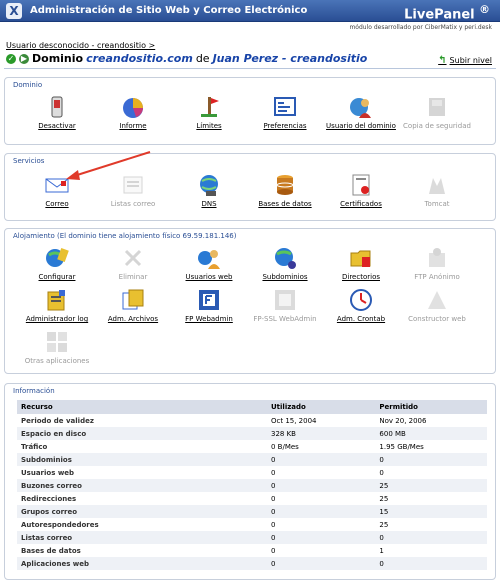 The image size is (500, 586). I want to click on panel-title: Servicios, so click(29, 161).